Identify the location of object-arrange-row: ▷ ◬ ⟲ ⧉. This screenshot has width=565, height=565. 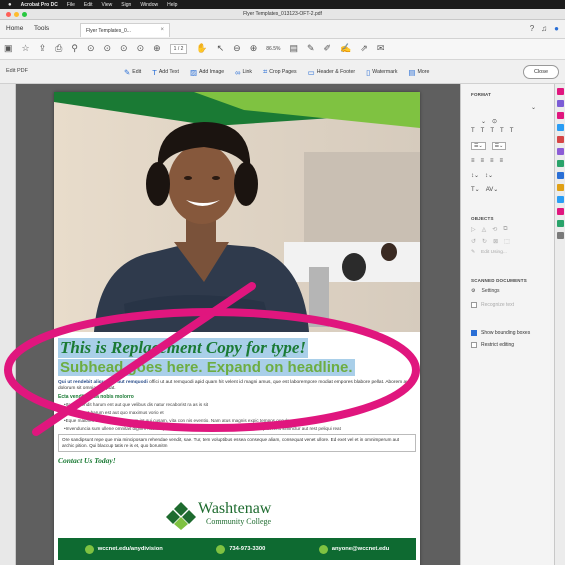
(489, 229).